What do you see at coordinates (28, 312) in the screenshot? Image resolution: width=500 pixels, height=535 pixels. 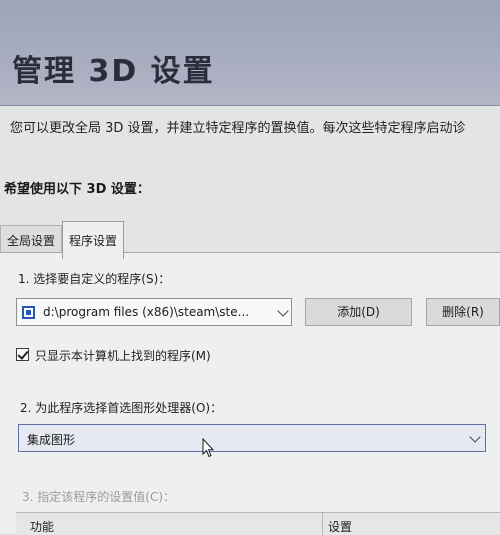 I see `program-icon` at bounding box center [28, 312].